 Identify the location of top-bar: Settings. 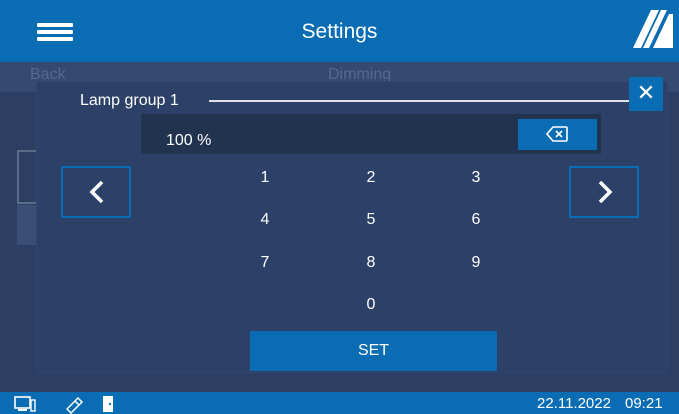
(339, 31).